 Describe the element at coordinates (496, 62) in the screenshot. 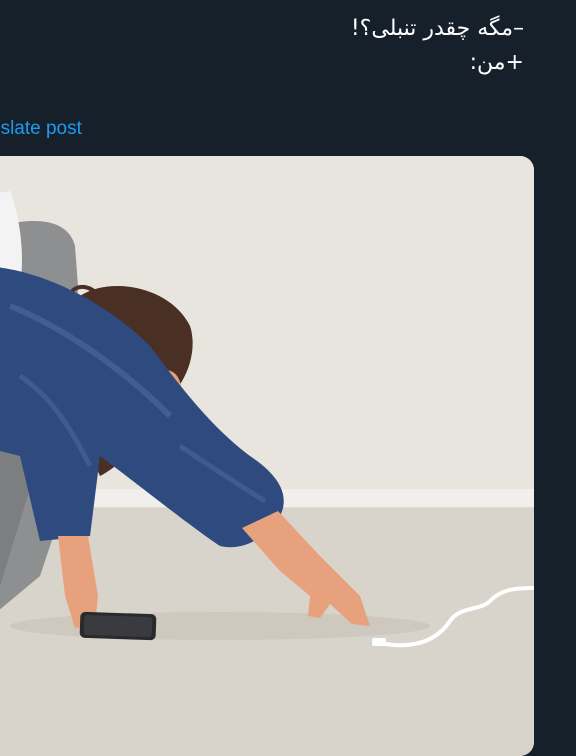

I see `post-line-2: +من:` at that location.